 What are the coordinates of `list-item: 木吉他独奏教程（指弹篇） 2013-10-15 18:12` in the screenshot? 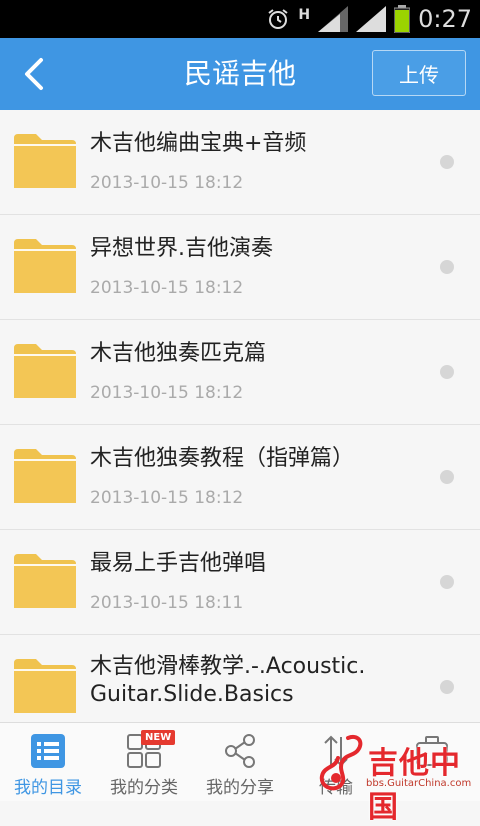 It's located at (240, 477).